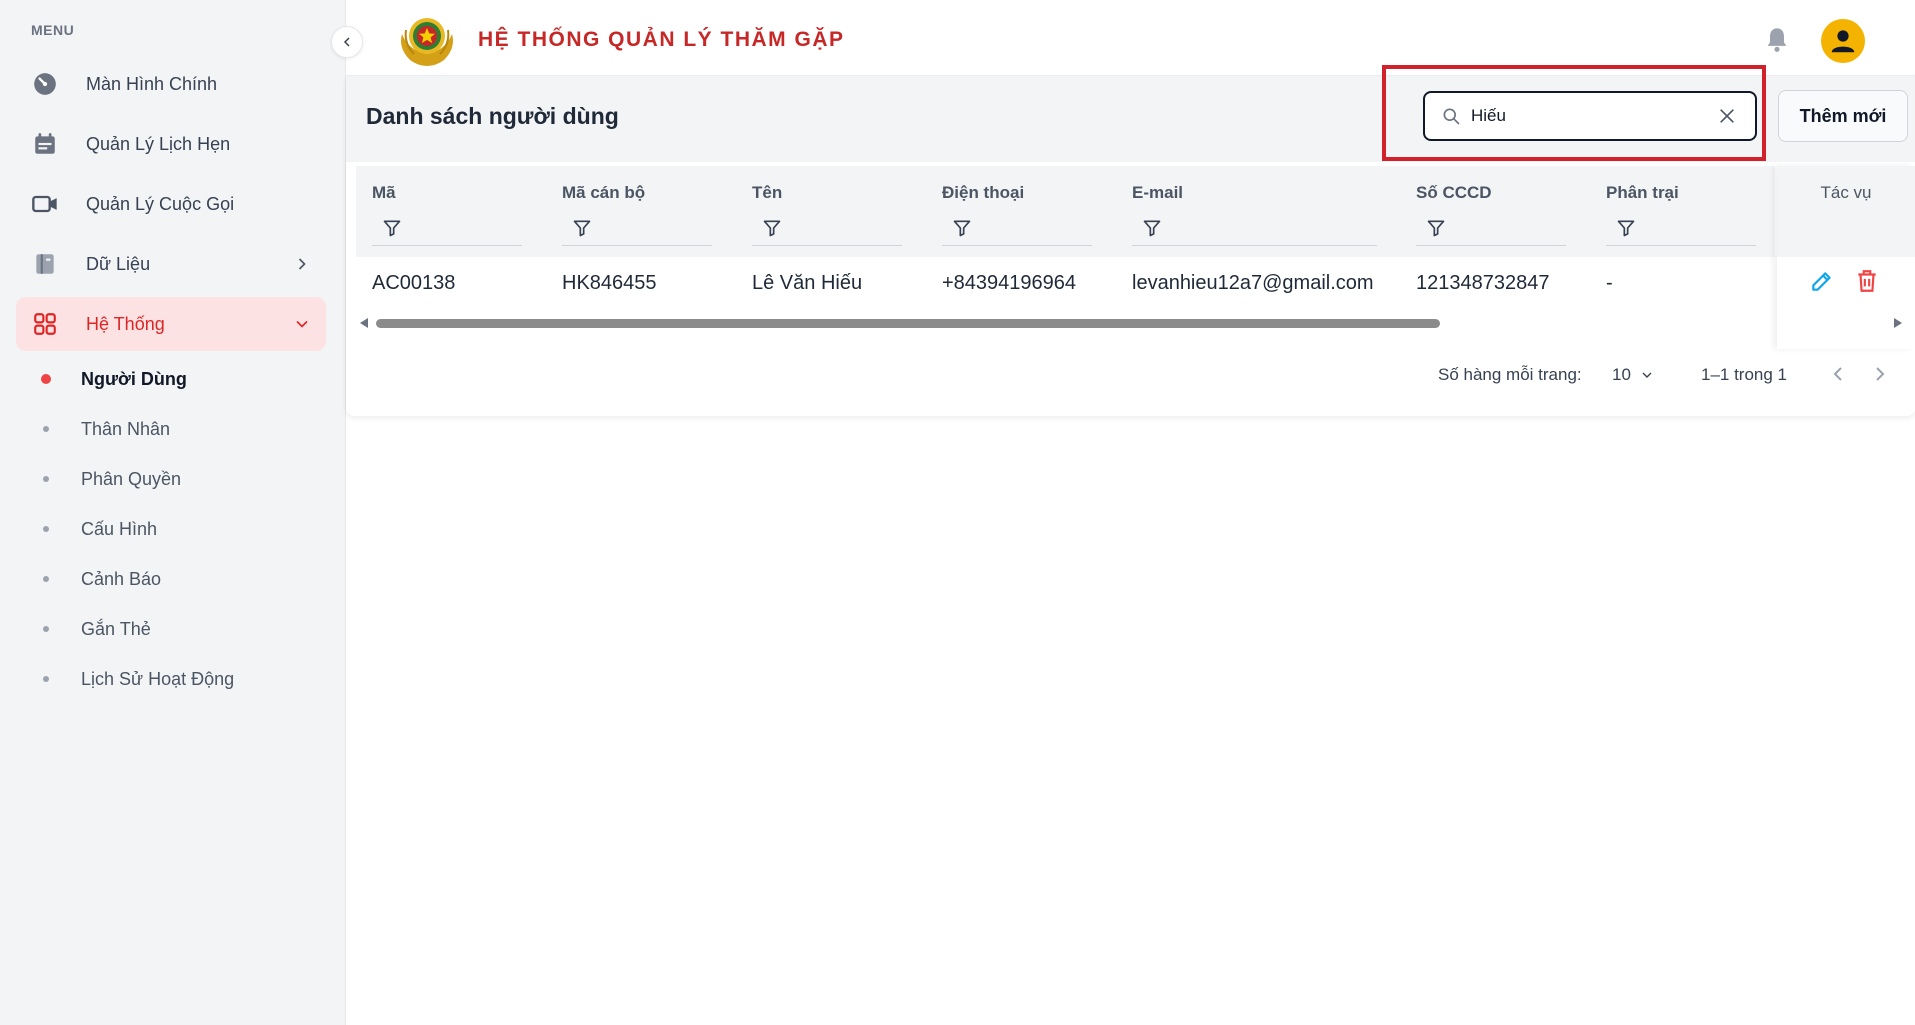 The image size is (1915, 1025). Describe the element at coordinates (661, 39) in the screenshot. I see `app-title: HỆ THỐNG QUẢN LÝ THĂM GẶP` at that location.